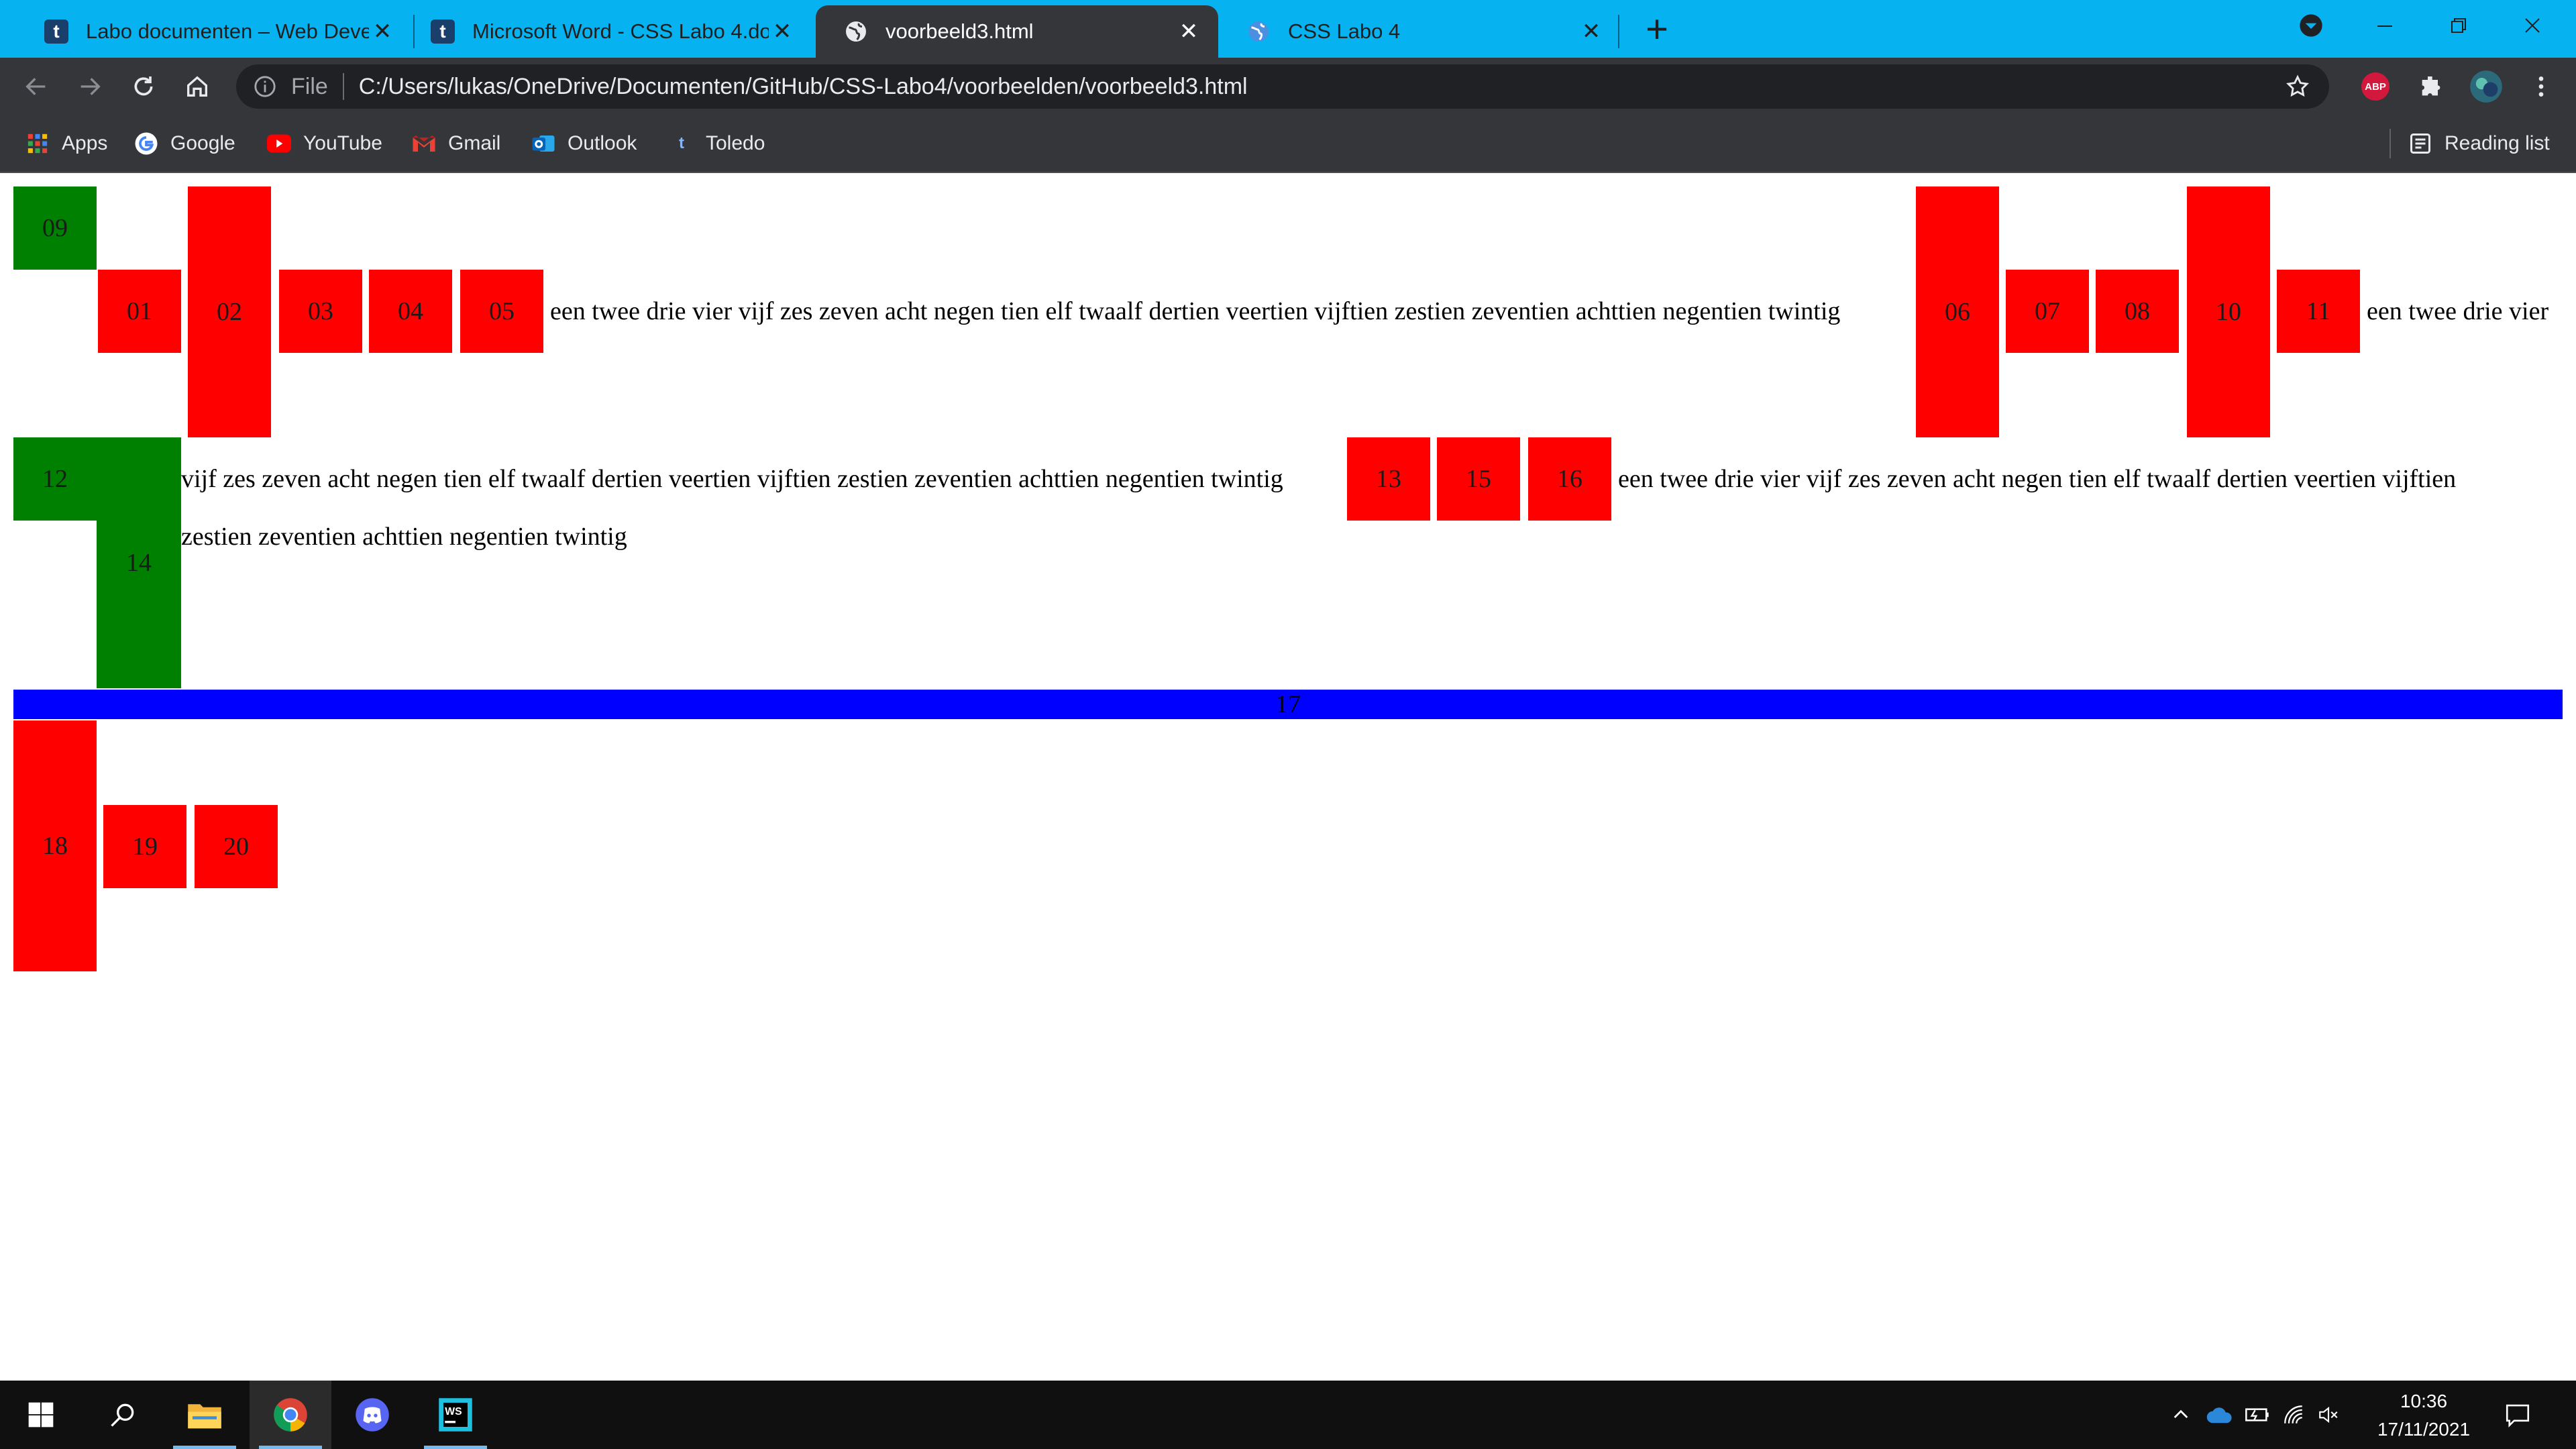 This screenshot has height=1449, width=2576. What do you see at coordinates (2486, 86) in the screenshot?
I see `profile-avatar` at bounding box center [2486, 86].